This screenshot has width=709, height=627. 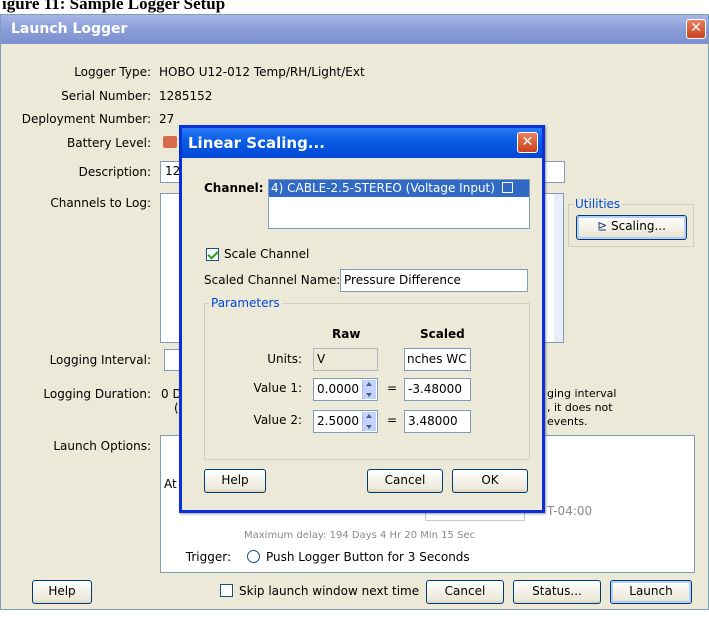 What do you see at coordinates (598, 204) in the screenshot?
I see `utilities-legend: Utilities` at bounding box center [598, 204].